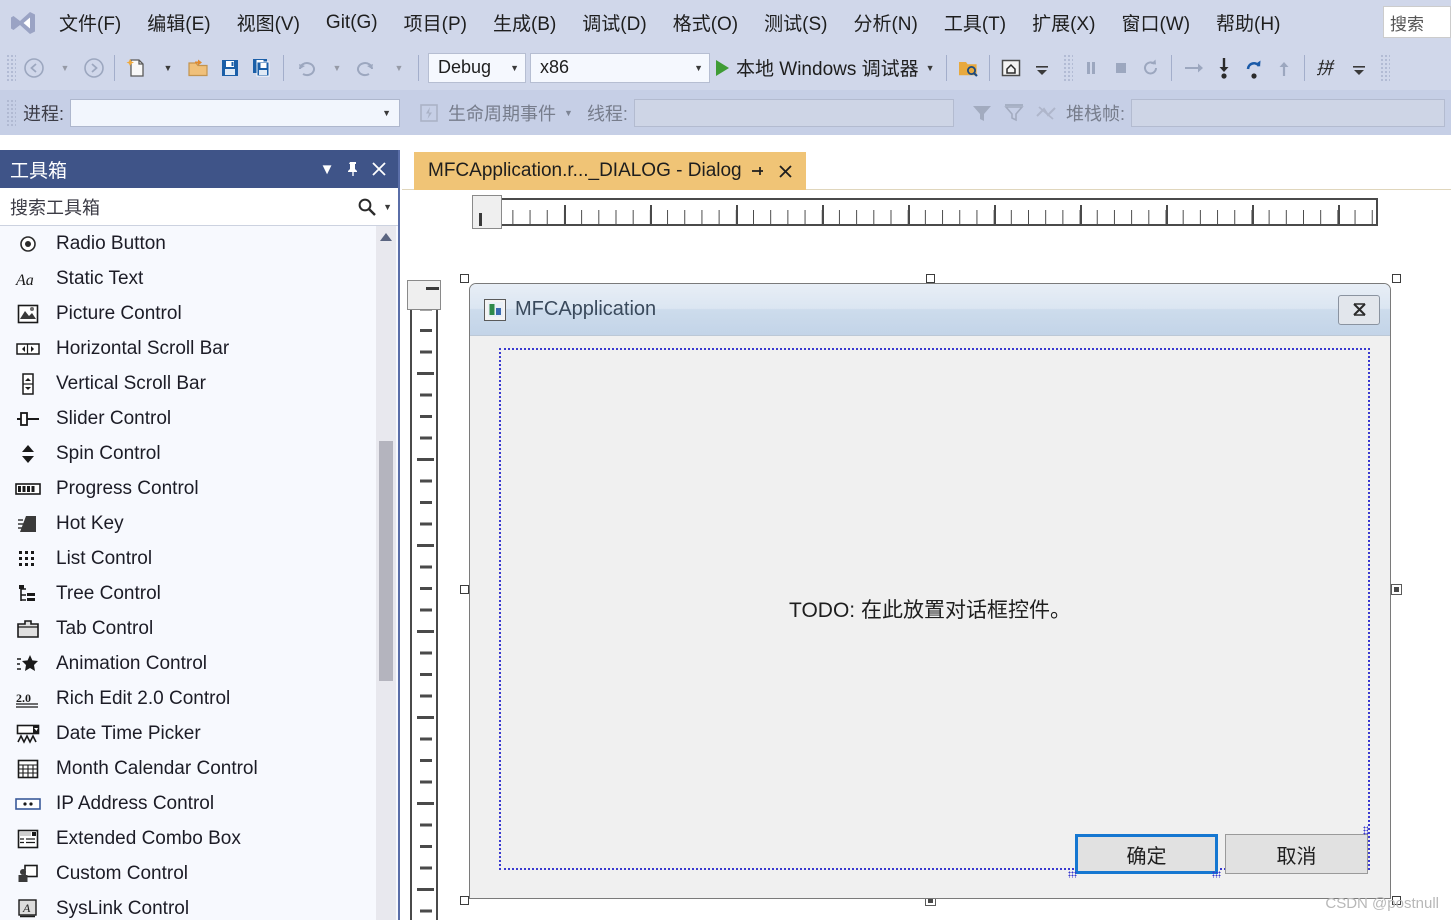 The width and height of the screenshot is (1451, 920). Describe the element at coordinates (94, 68) in the screenshot. I see `navigate-forward-button` at that location.